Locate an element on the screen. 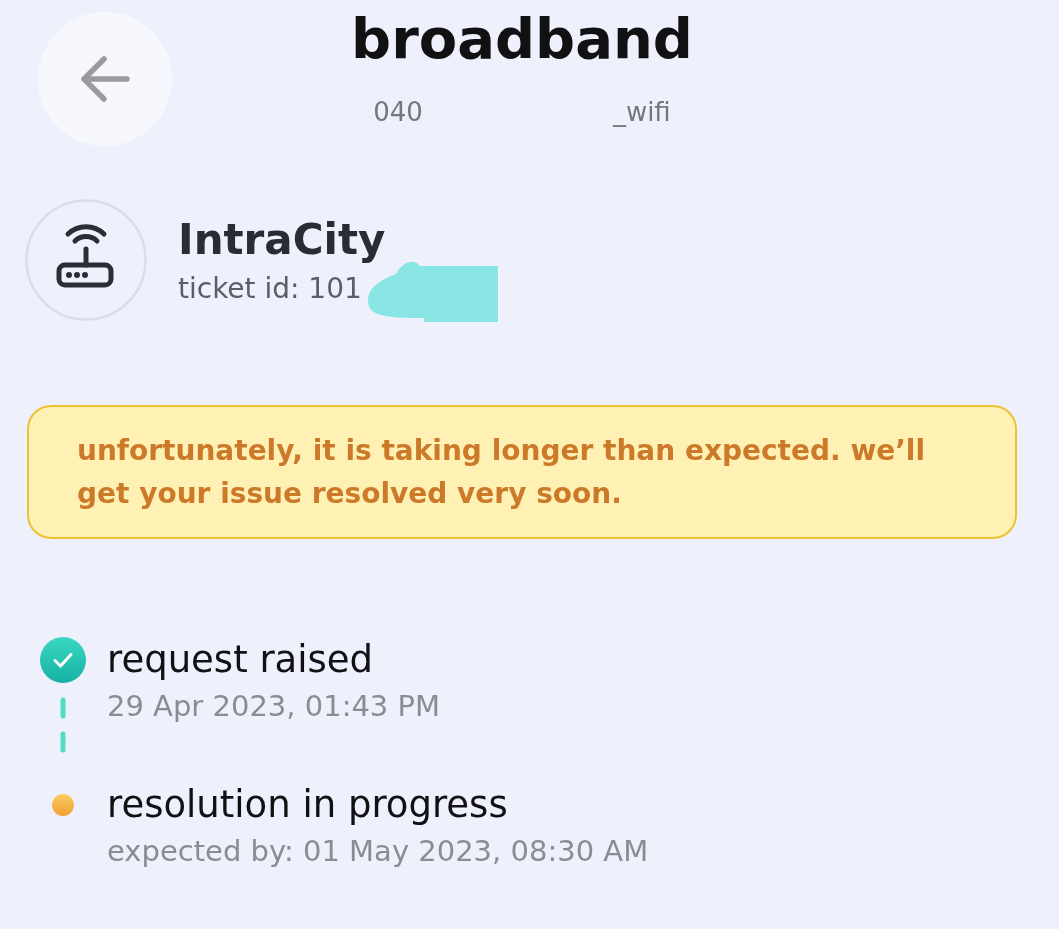  ticket-id: ticket id: 101 is located at coordinates (270, 288).